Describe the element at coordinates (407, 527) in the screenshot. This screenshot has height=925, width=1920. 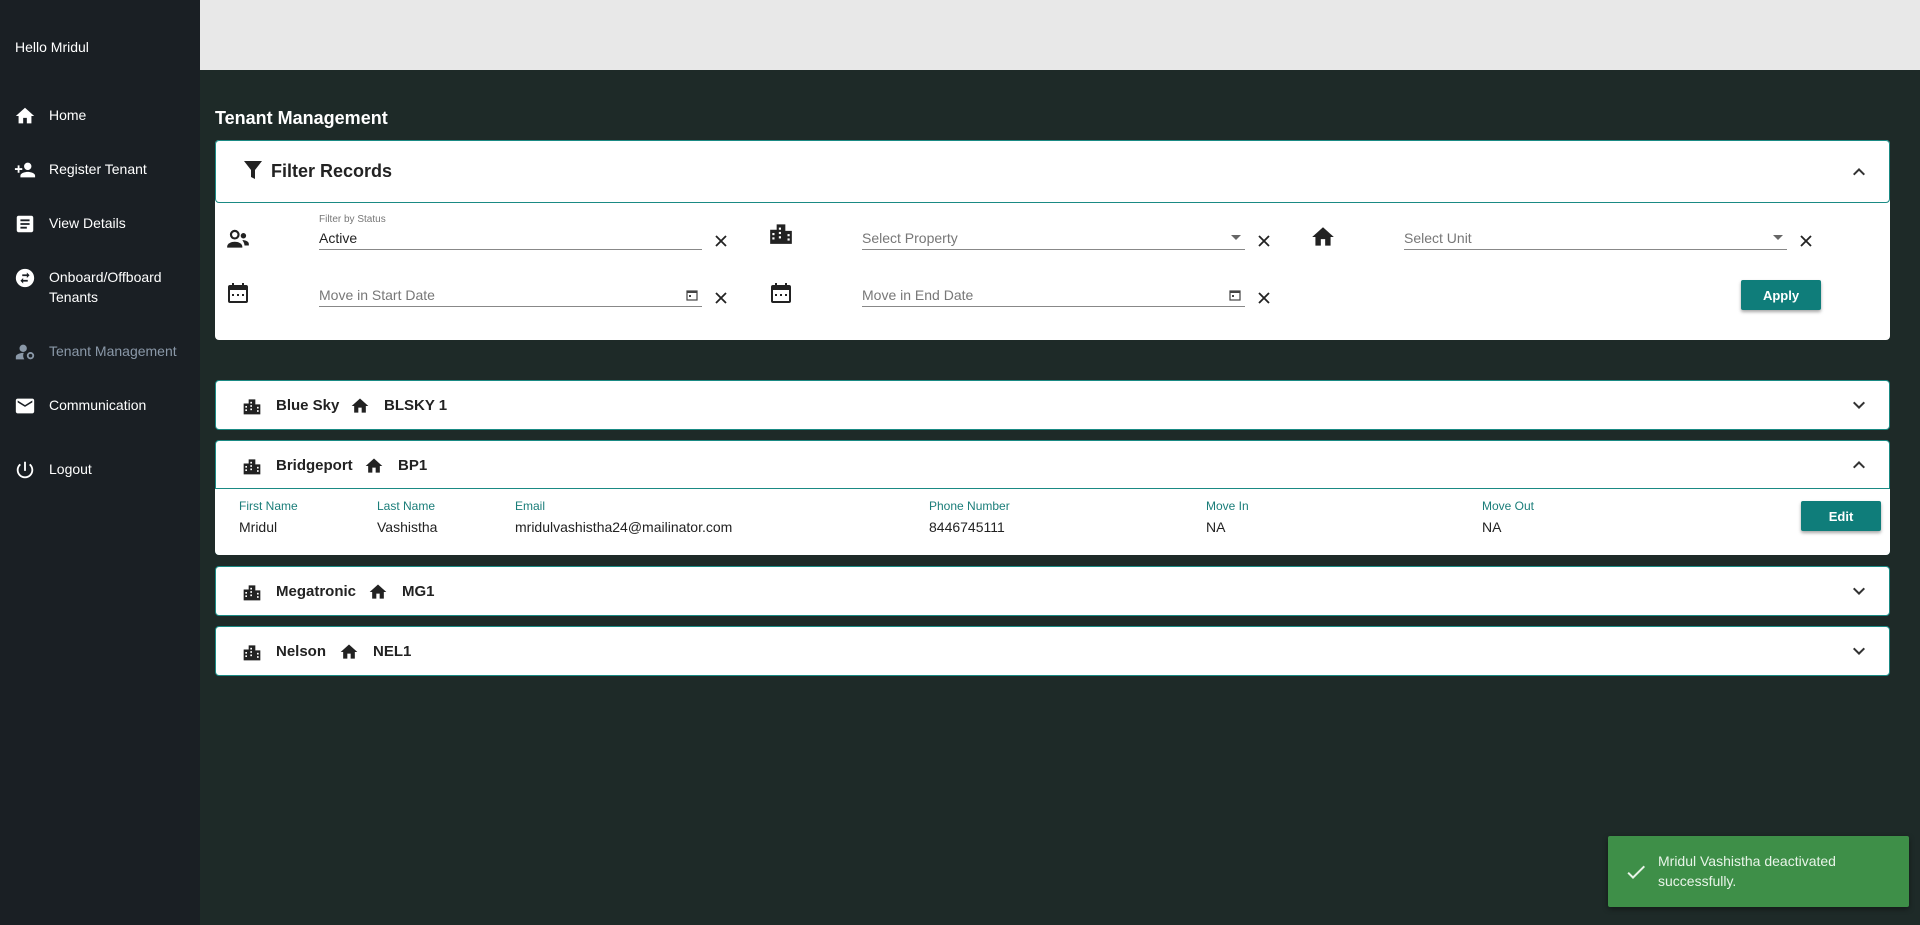
I see `last-name-value: Vashistha` at that location.